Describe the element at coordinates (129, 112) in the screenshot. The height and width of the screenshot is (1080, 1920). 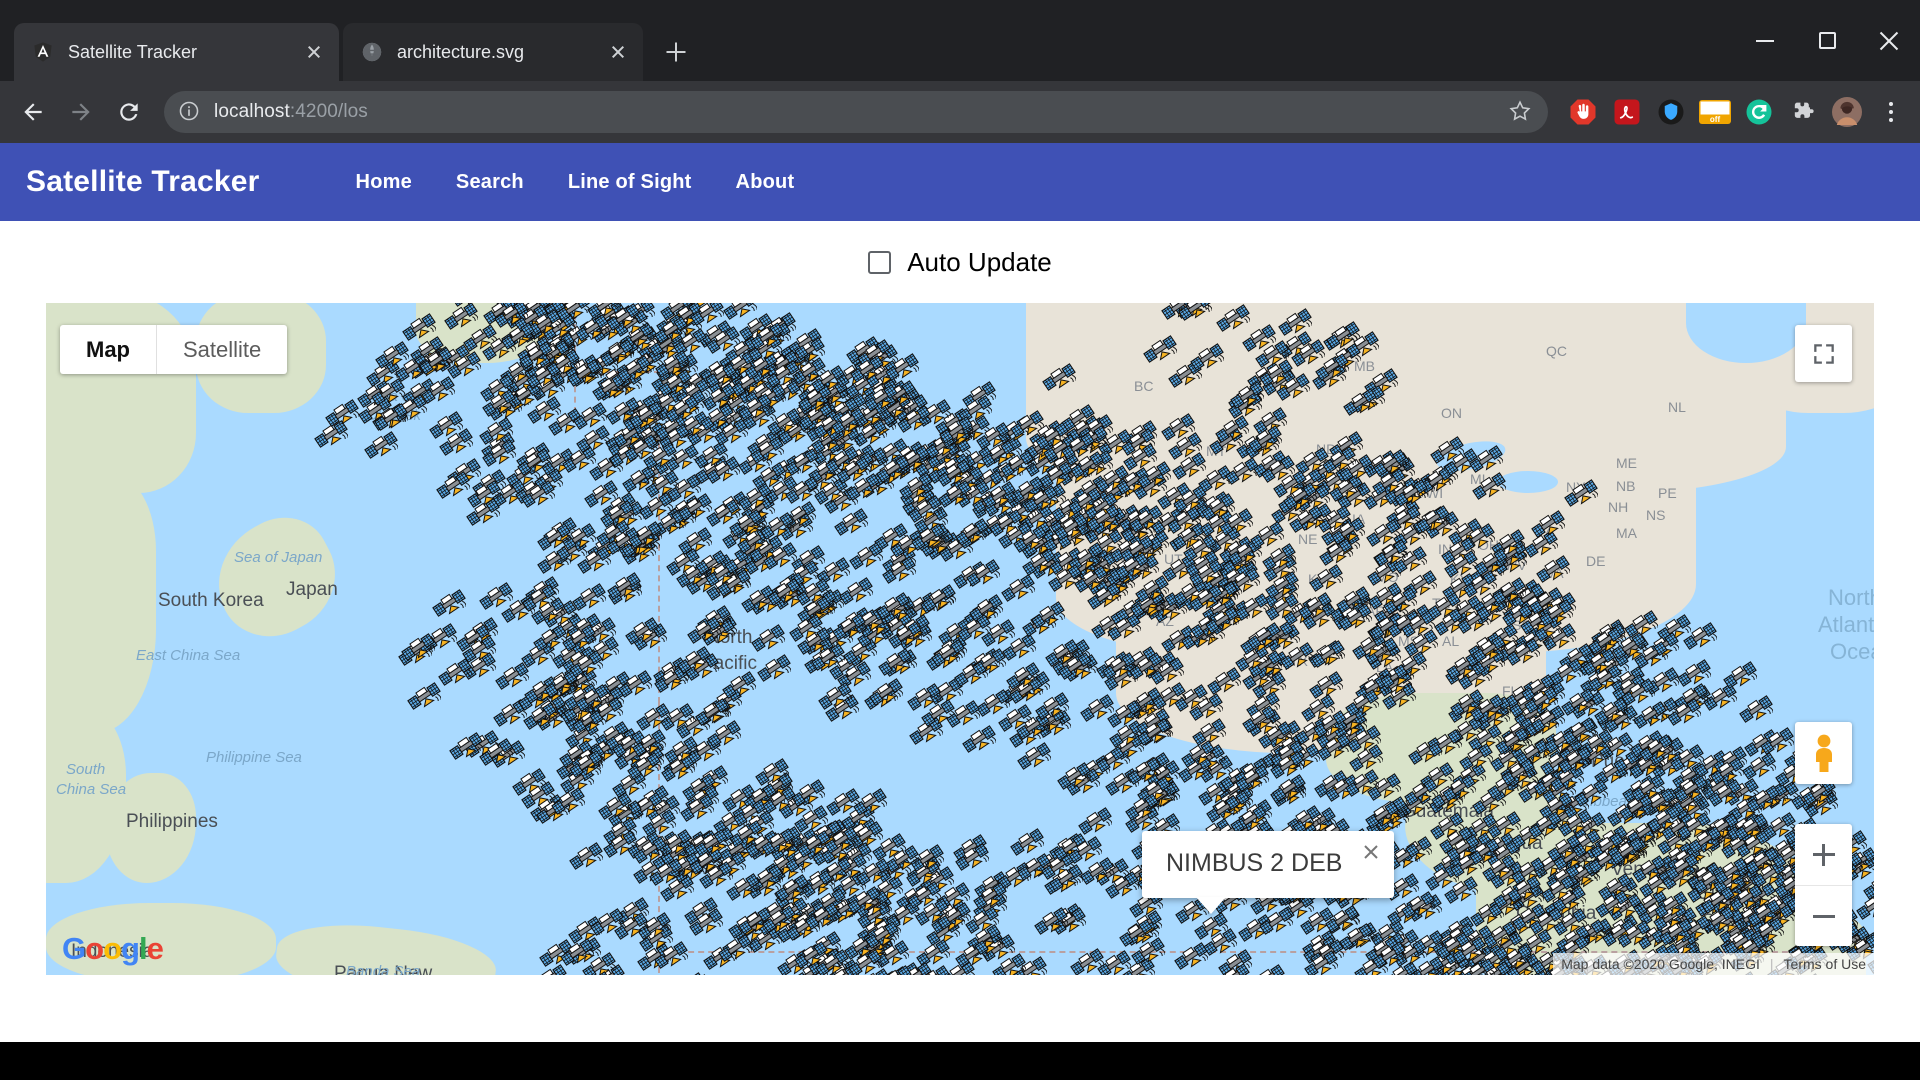
I see `reload-icon` at that location.